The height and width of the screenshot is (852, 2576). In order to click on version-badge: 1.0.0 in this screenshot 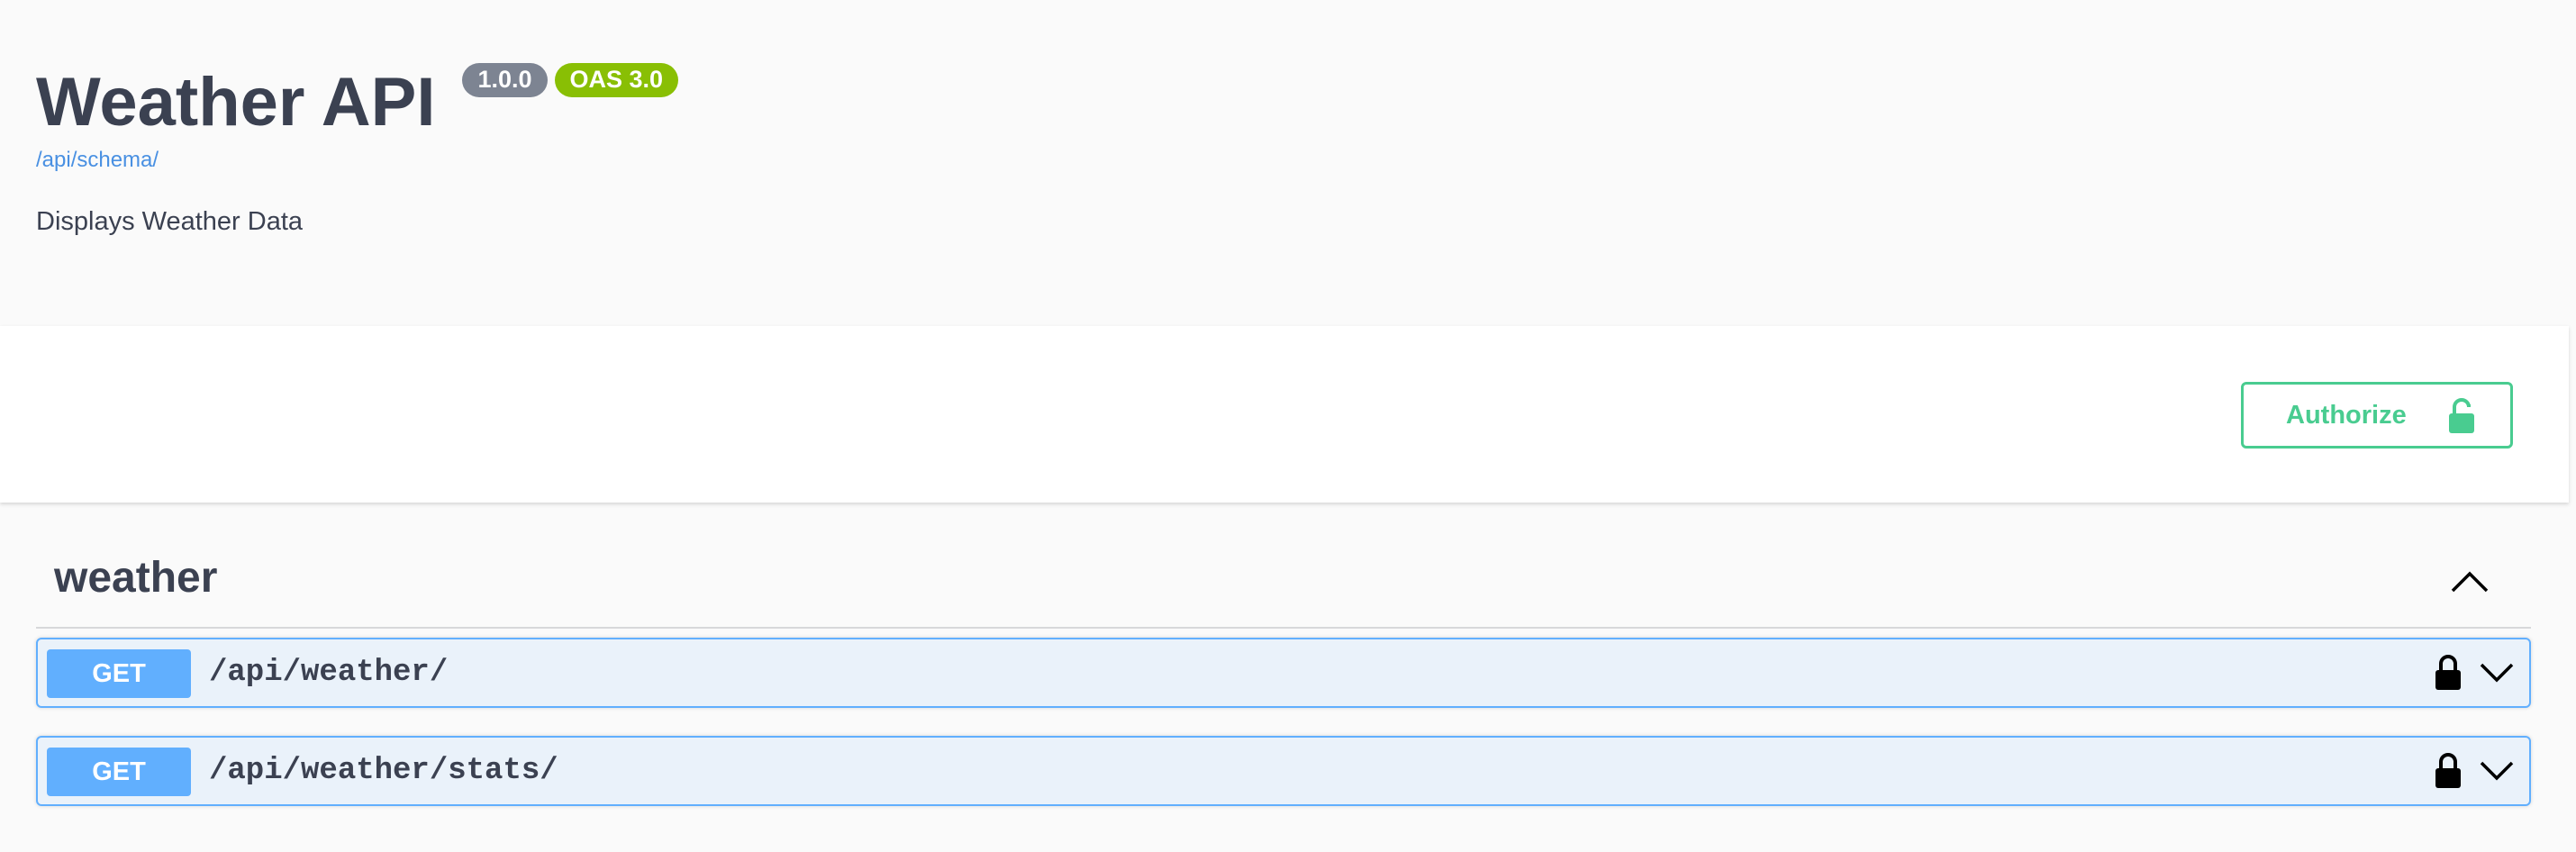, I will do `click(505, 80)`.